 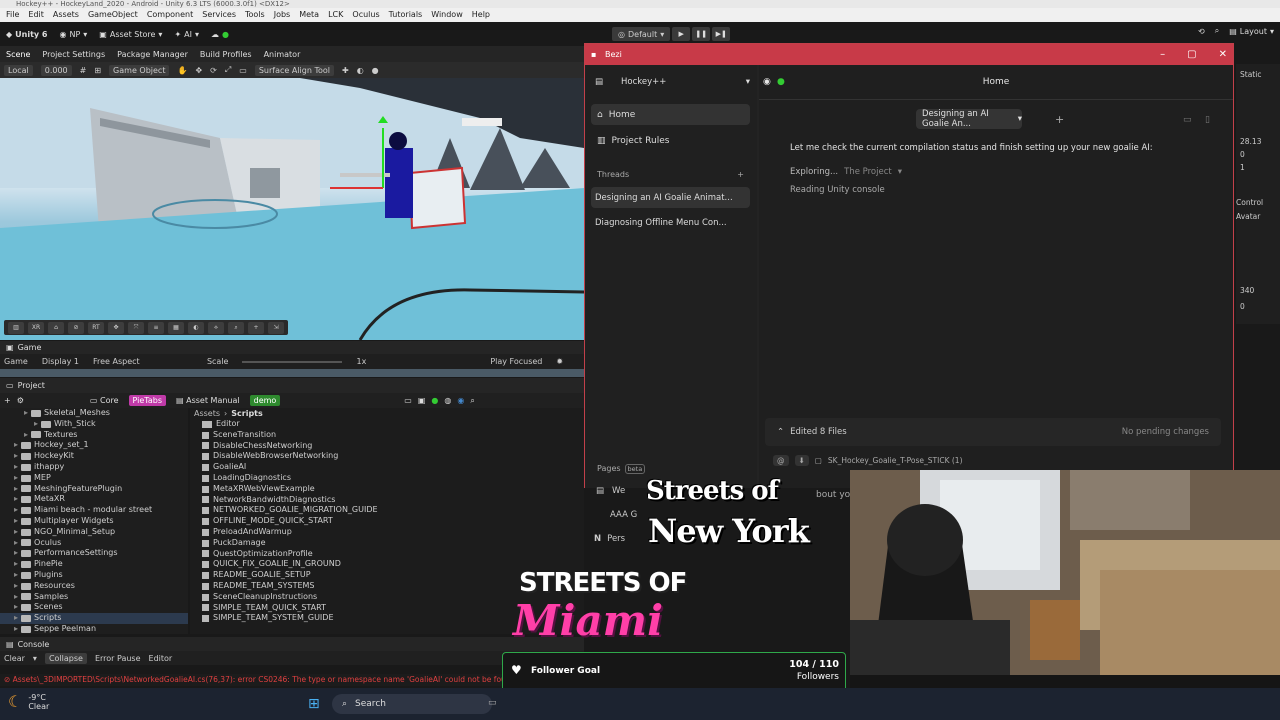 What do you see at coordinates (118, 658) in the screenshot?
I see `error-pause-button: Error Pause` at bounding box center [118, 658].